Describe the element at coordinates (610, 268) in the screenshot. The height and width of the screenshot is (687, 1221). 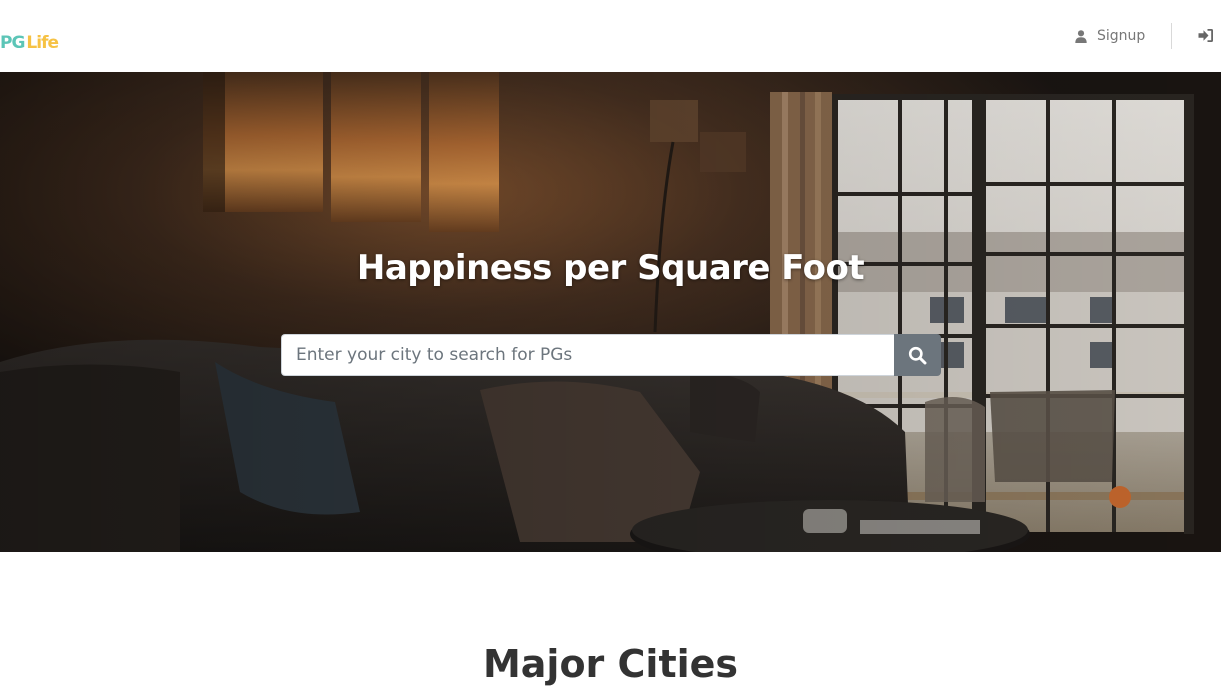
I see `hero-title: Happiness per Square Foot` at that location.